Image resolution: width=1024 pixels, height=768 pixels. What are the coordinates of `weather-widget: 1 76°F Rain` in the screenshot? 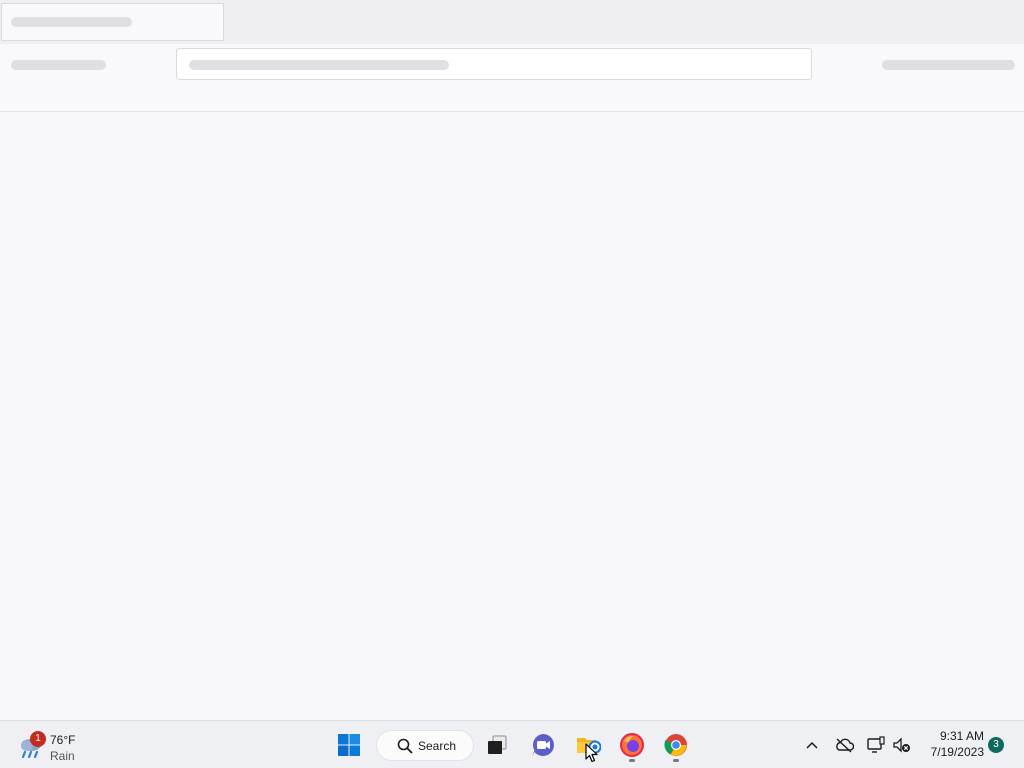 It's located at (59, 745).